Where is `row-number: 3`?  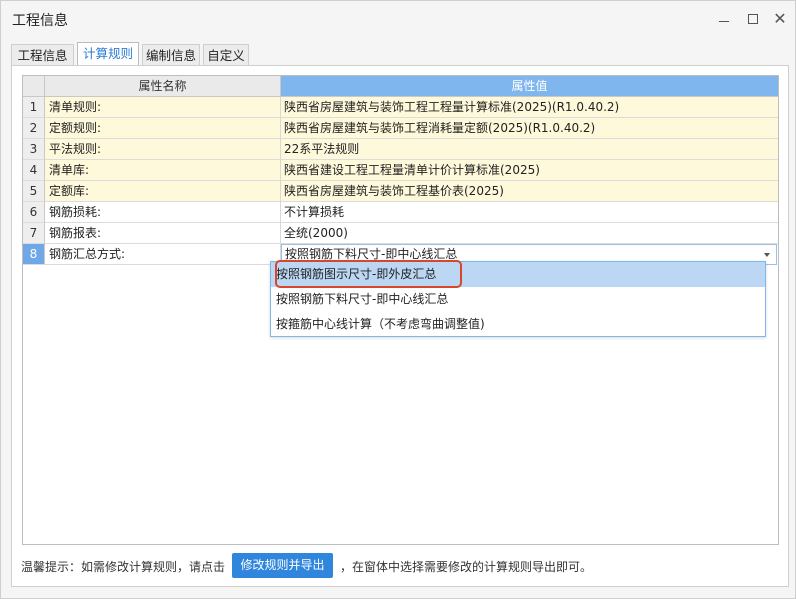 row-number: 3 is located at coordinates (34, 149).